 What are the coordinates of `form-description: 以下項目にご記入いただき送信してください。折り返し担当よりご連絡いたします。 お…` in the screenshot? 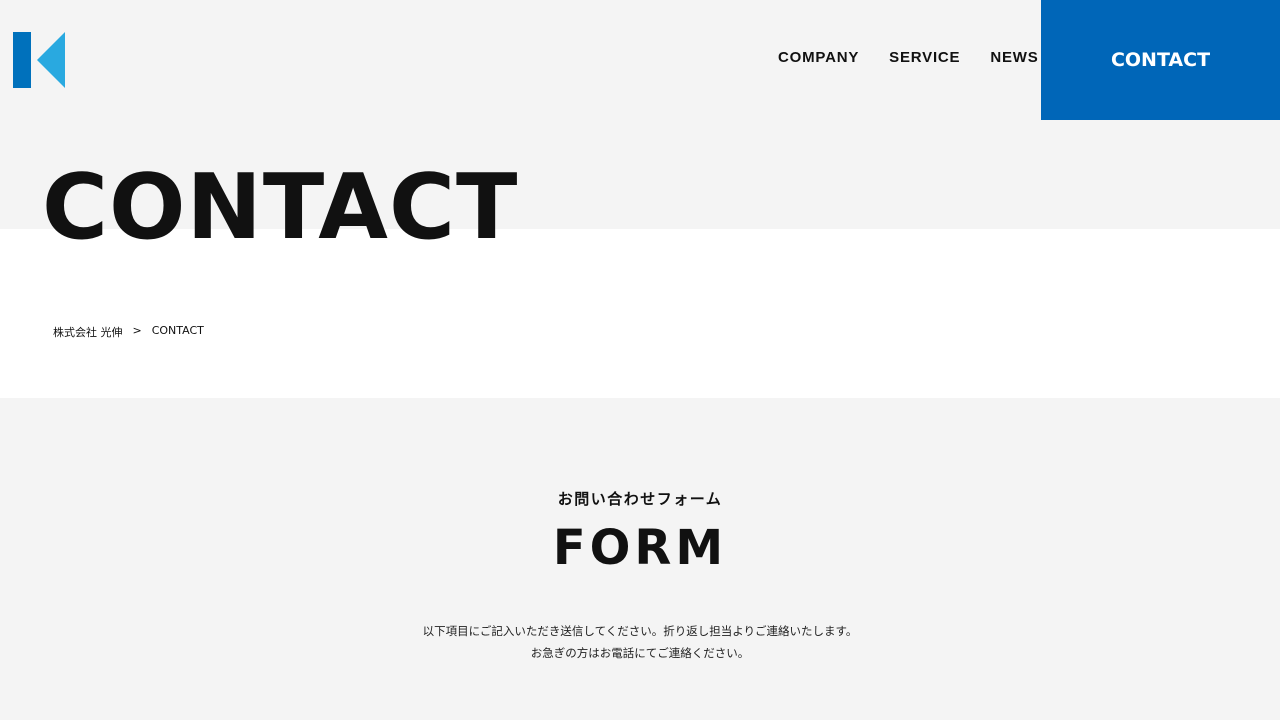 It's located at (640, 642).